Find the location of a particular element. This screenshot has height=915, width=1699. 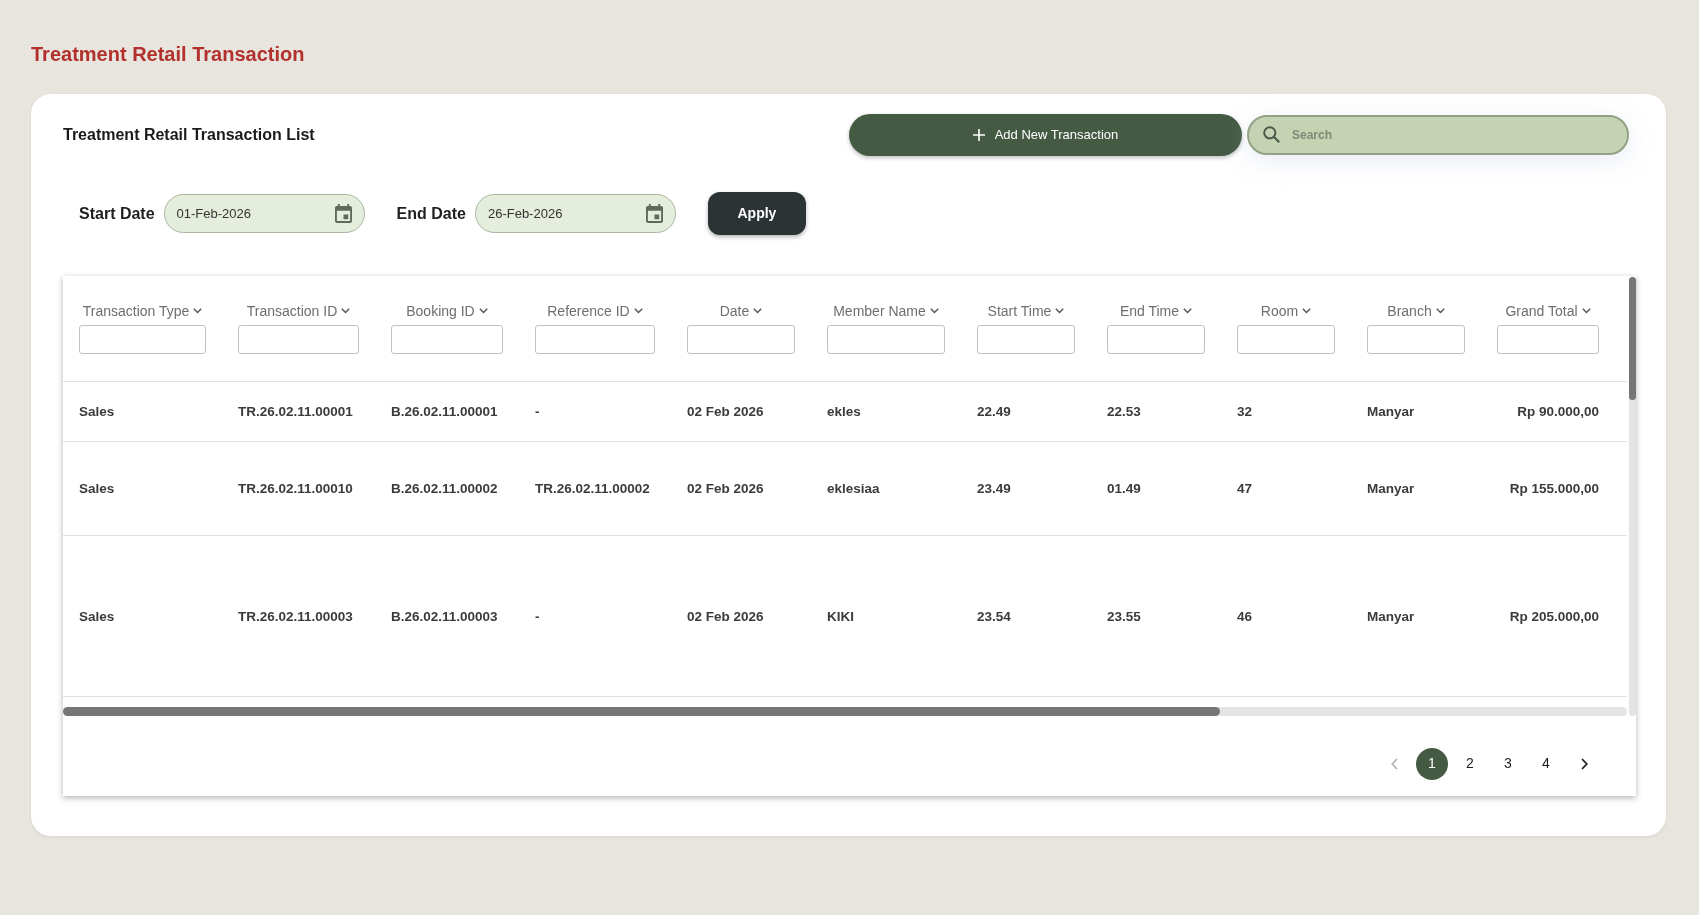

column-header: Grand Total is located at coordinates (1548, 311).